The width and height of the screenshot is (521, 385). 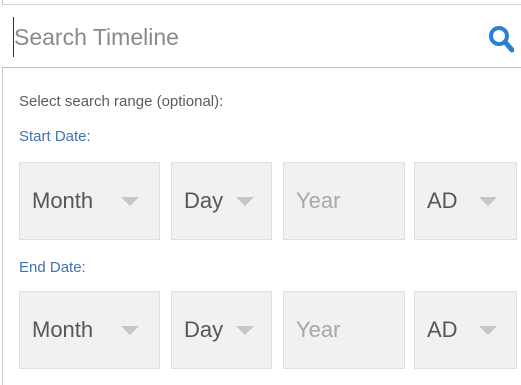 What do you see at coordinates (233, 37) in the screenshot?
I see `search-input` at bounding box center [233, 37].